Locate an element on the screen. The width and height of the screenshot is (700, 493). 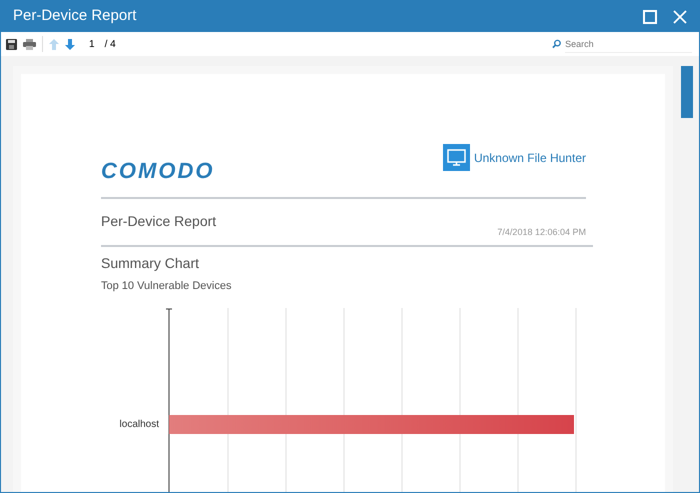
search-icon is located at coordinates (557, 44).